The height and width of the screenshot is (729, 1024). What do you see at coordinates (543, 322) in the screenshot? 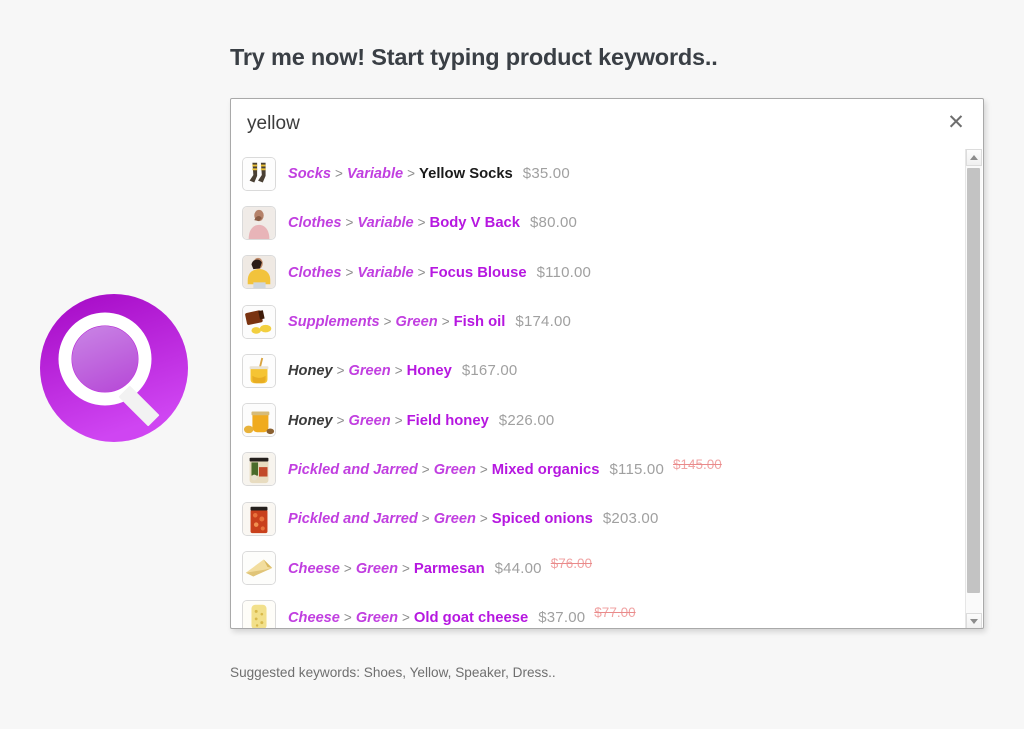
I see `result-price: $174.00` at bounding box center [543, 322].